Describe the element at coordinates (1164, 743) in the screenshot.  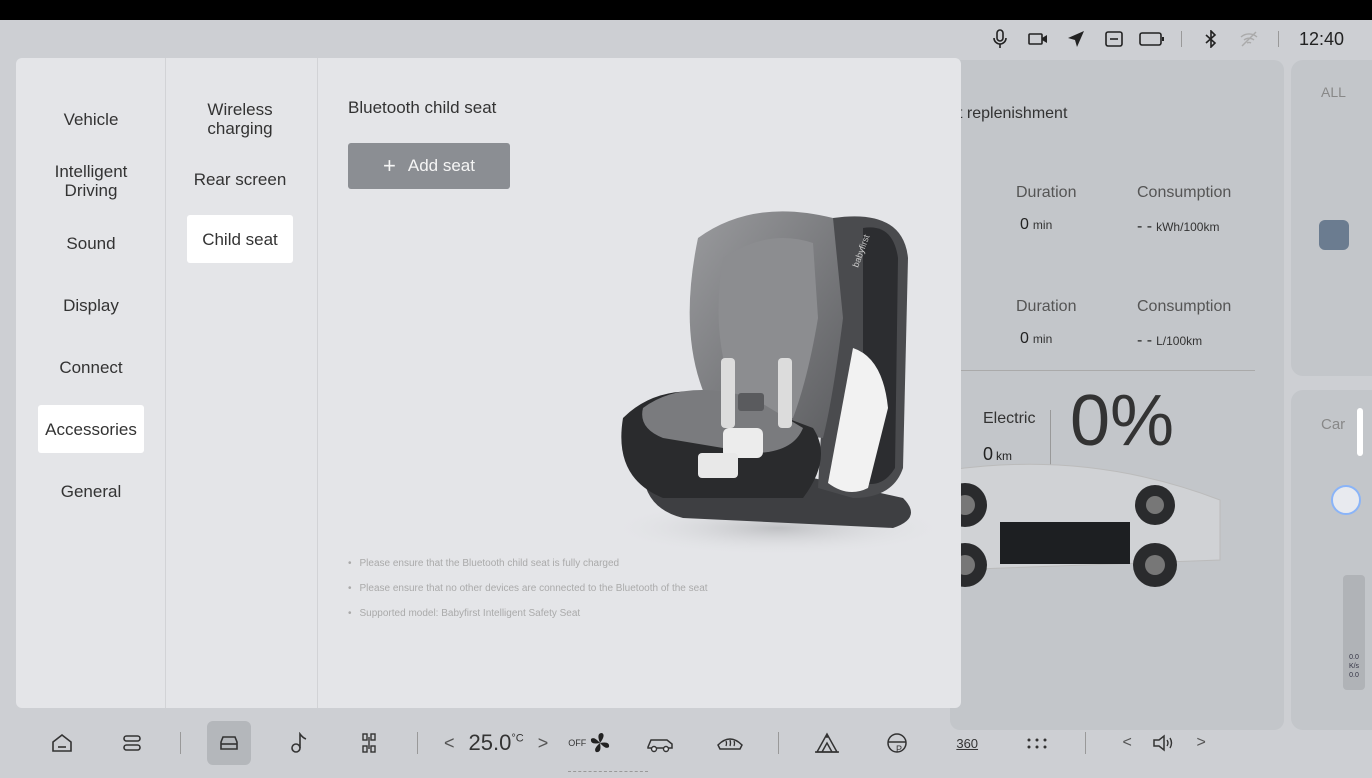
I see `volume-icon` at that location.